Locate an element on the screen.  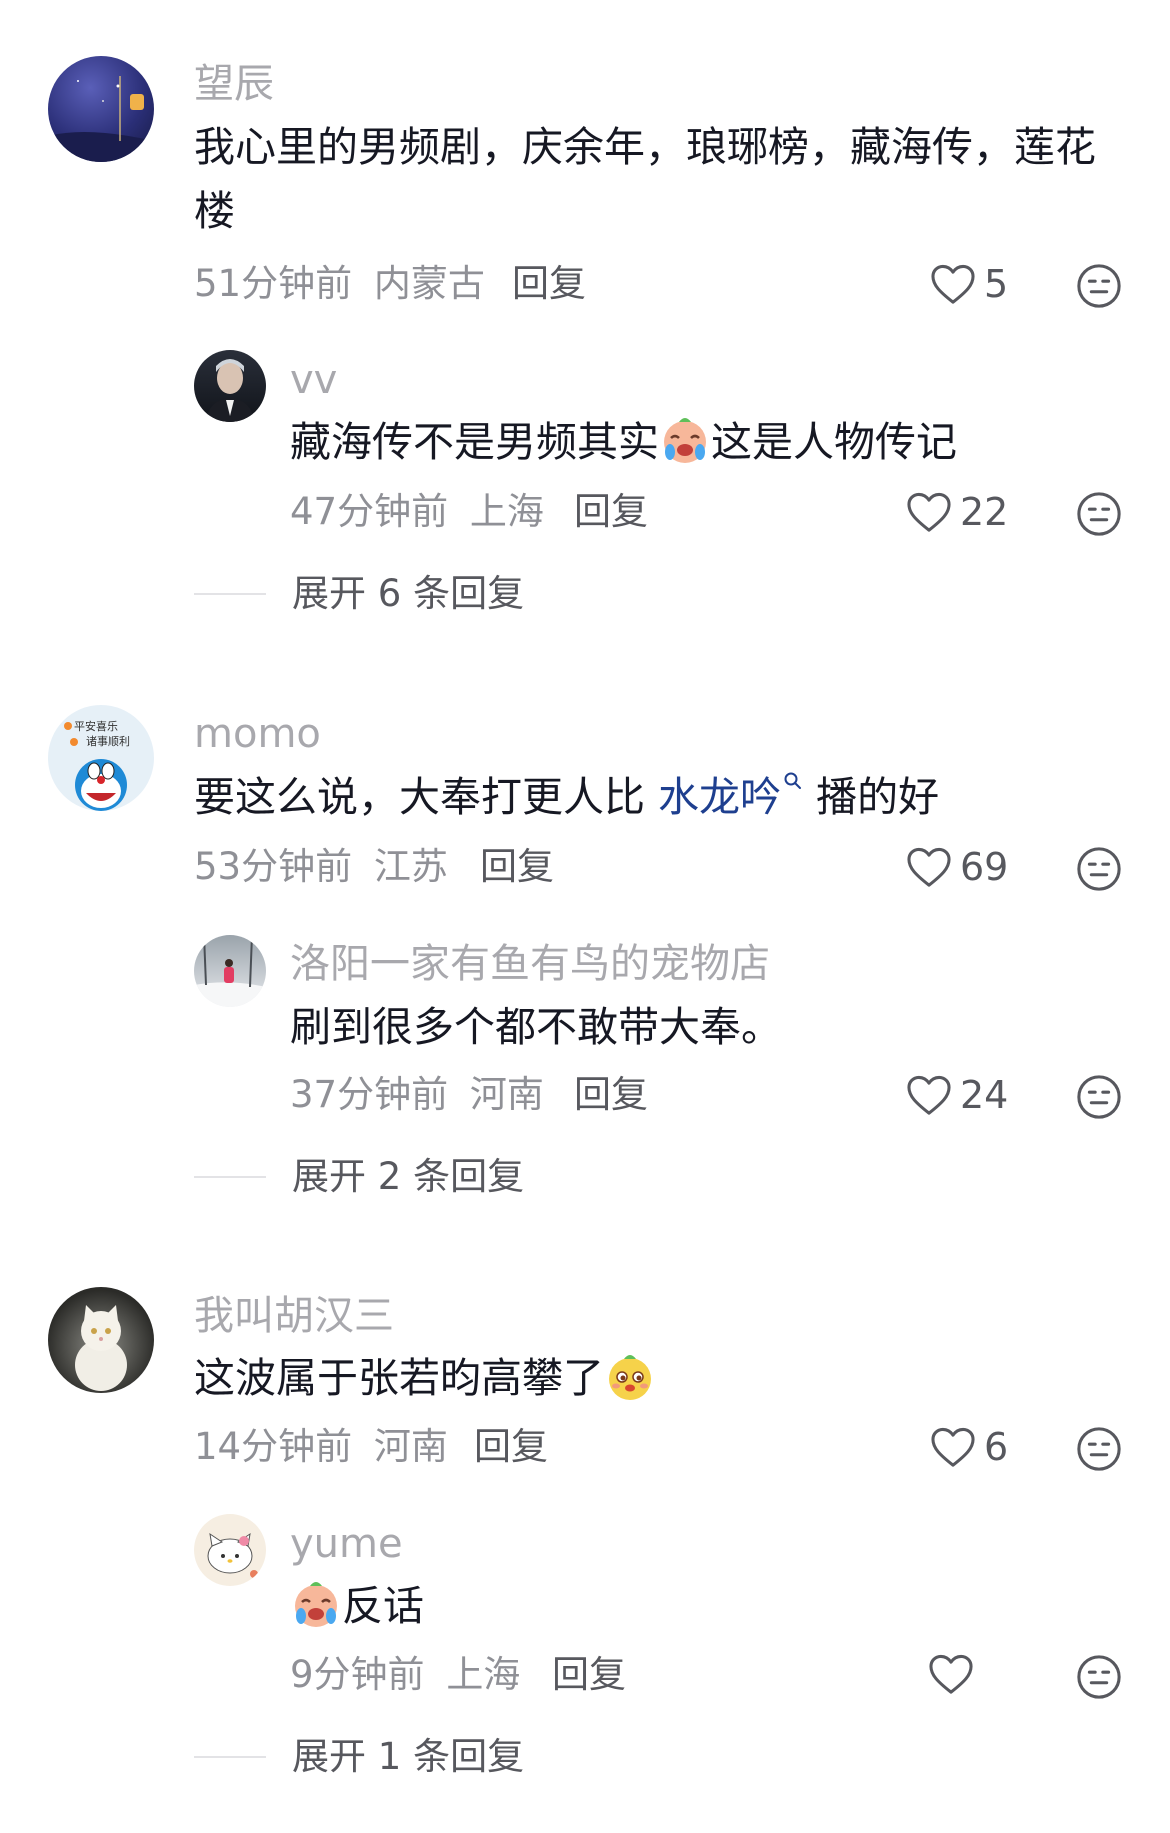
like-button is located at coordinates (955, 1674).